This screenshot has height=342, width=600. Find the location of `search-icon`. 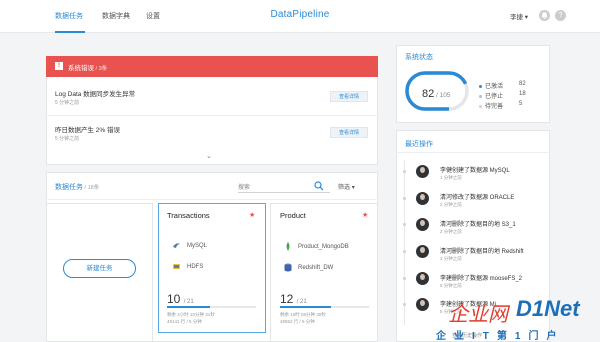

search-icon is located at coordinates (319, 187).